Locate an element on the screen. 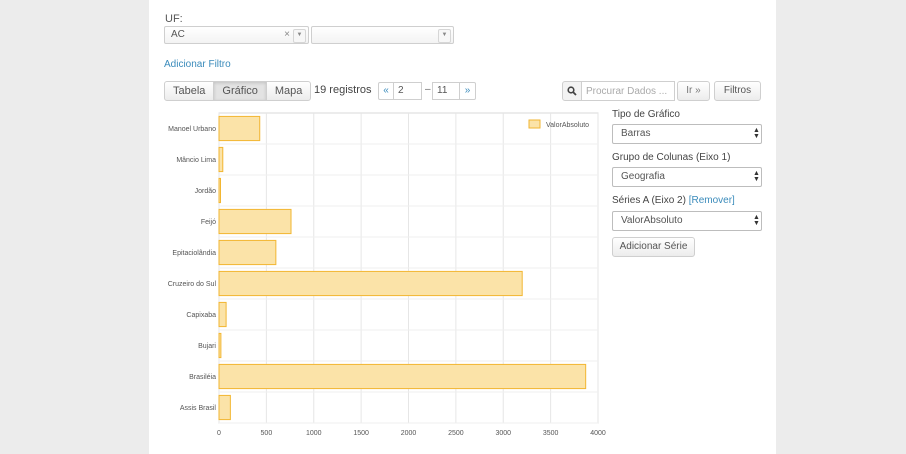 The image size is (906, 454). series-label-row: Séries A (Eixo 2) [Remover] is located at coordinates (673, 200).